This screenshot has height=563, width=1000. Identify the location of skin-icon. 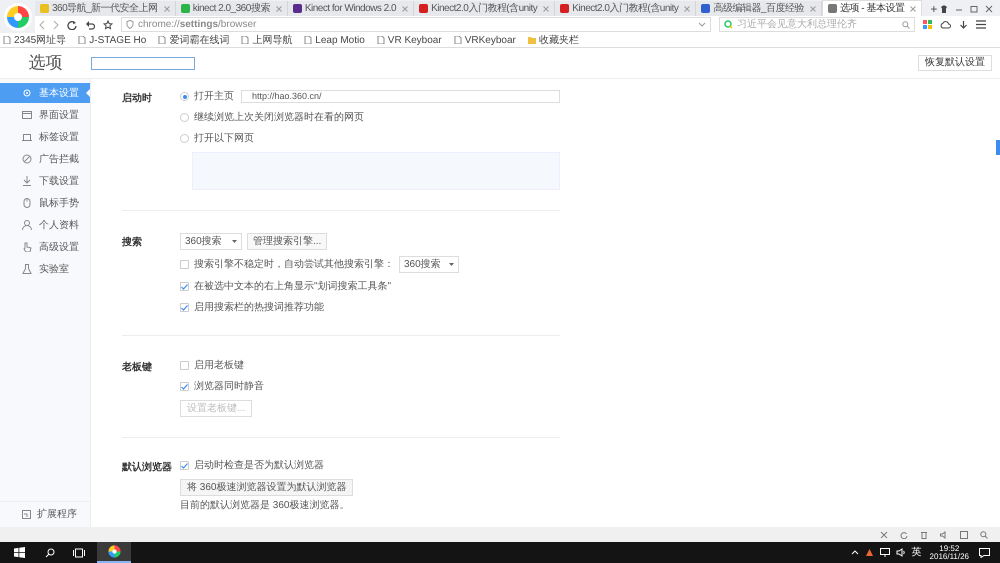
(944, 9).